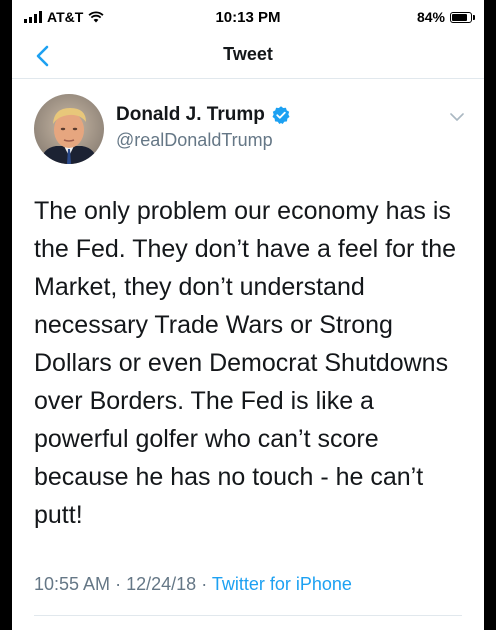  Describe the element at coordinates (430, 17) in the screenshot. I see `battery-percent: 84%` at that location.